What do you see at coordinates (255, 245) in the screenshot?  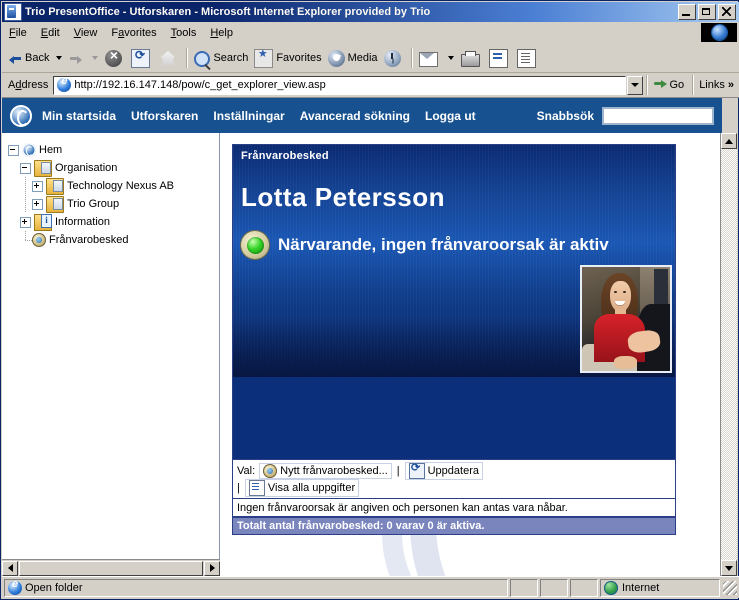 I see `status-led-icon` at bounding box center [255, 245].